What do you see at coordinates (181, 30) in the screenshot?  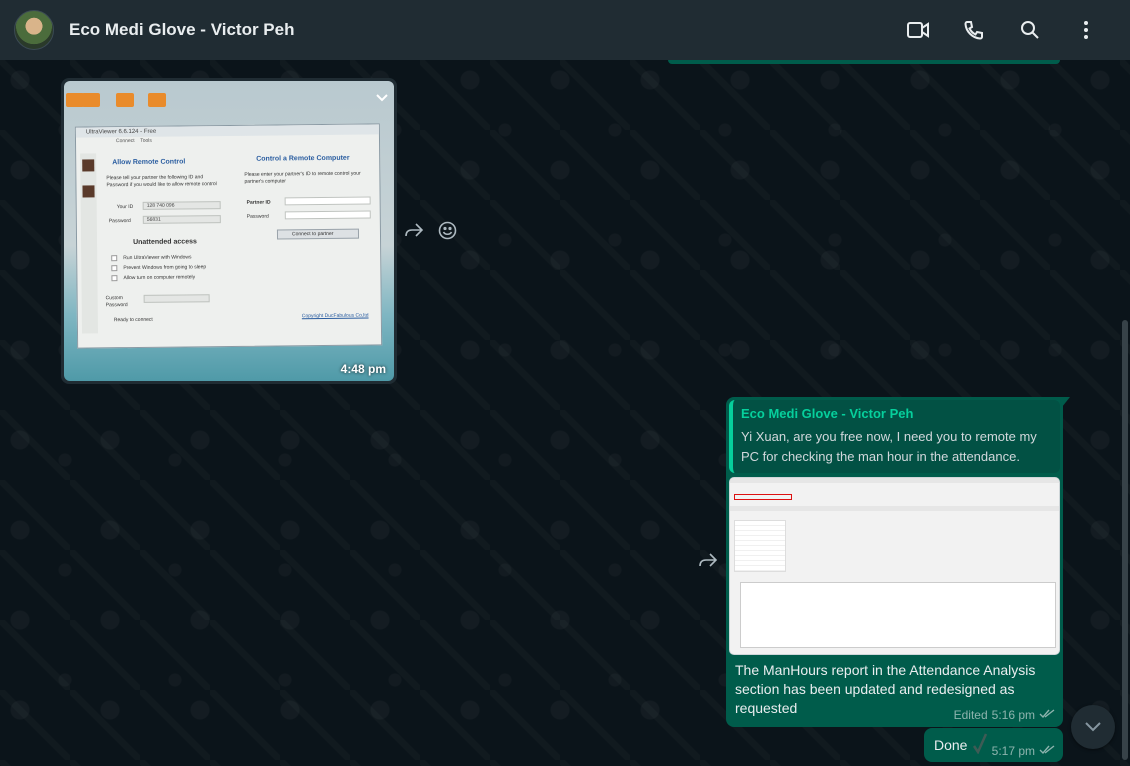 I see `chat-title: Eco Medi Glove - Victor Peh` at bounding box center [181, 30].